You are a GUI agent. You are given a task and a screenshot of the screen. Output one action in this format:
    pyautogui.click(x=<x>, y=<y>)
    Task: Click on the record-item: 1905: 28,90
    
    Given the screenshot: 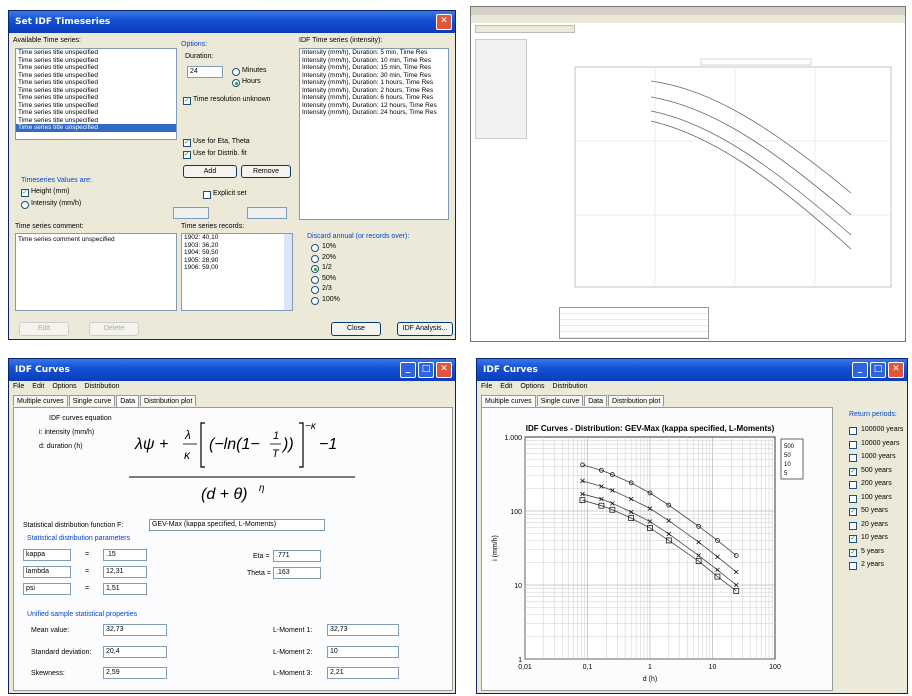 What is the action you would take?
    pyautogui.click(x=237, y=261)
    